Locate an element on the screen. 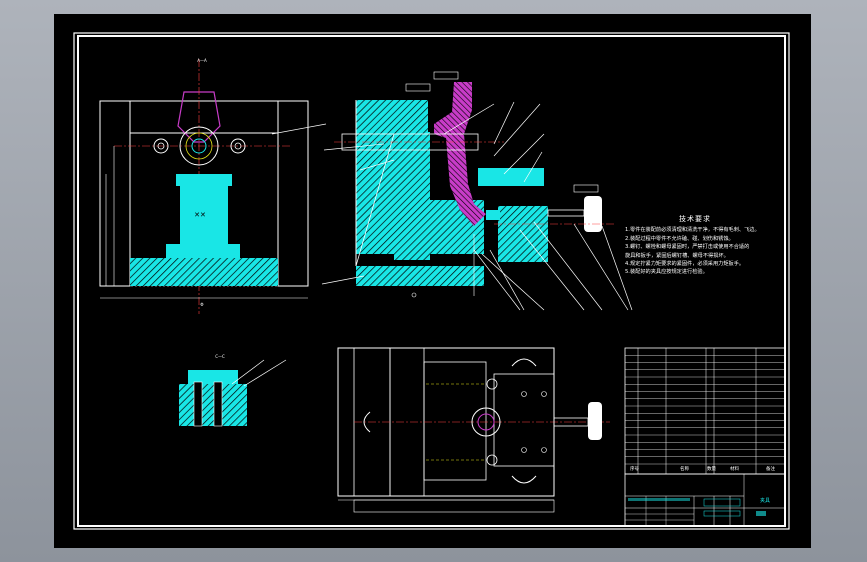  front-view: ✕✕ Φ A—A is located at coordinates (213, 186).